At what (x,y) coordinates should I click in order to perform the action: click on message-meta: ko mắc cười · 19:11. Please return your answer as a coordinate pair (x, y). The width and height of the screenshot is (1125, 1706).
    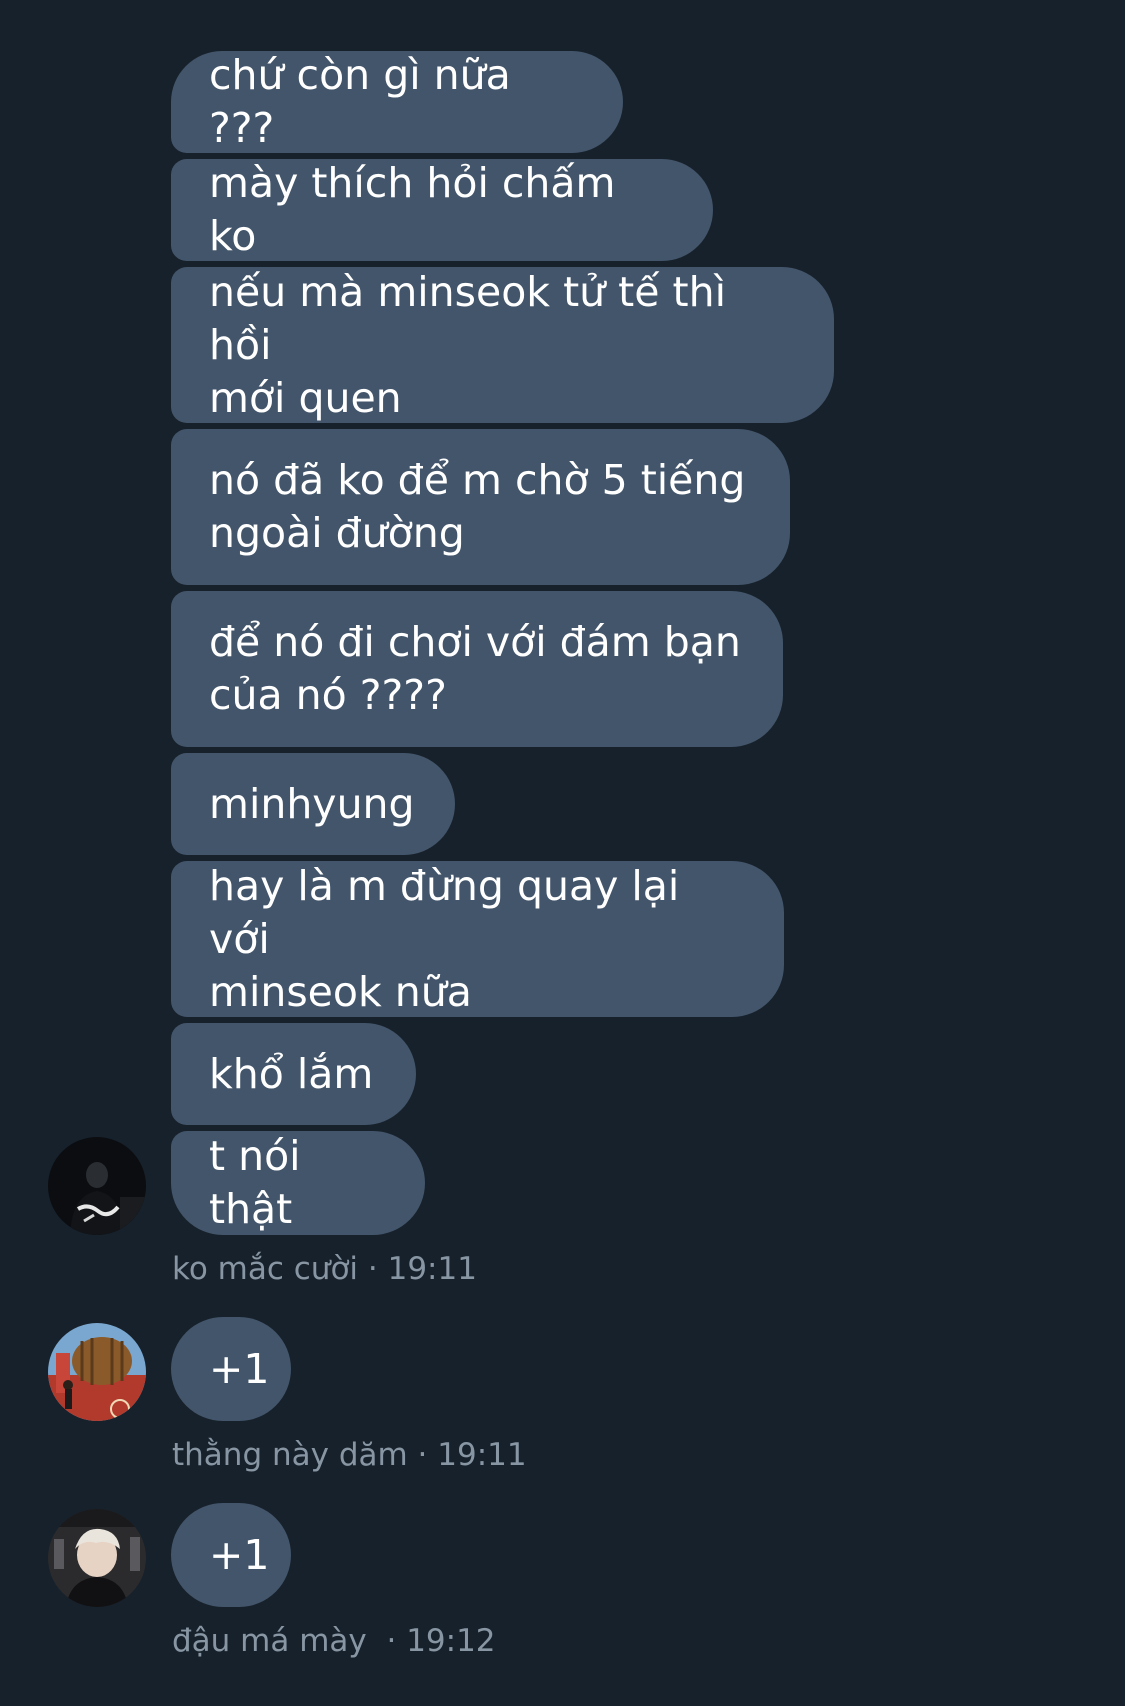
    Looking at the image, I should click on (324, 1269).